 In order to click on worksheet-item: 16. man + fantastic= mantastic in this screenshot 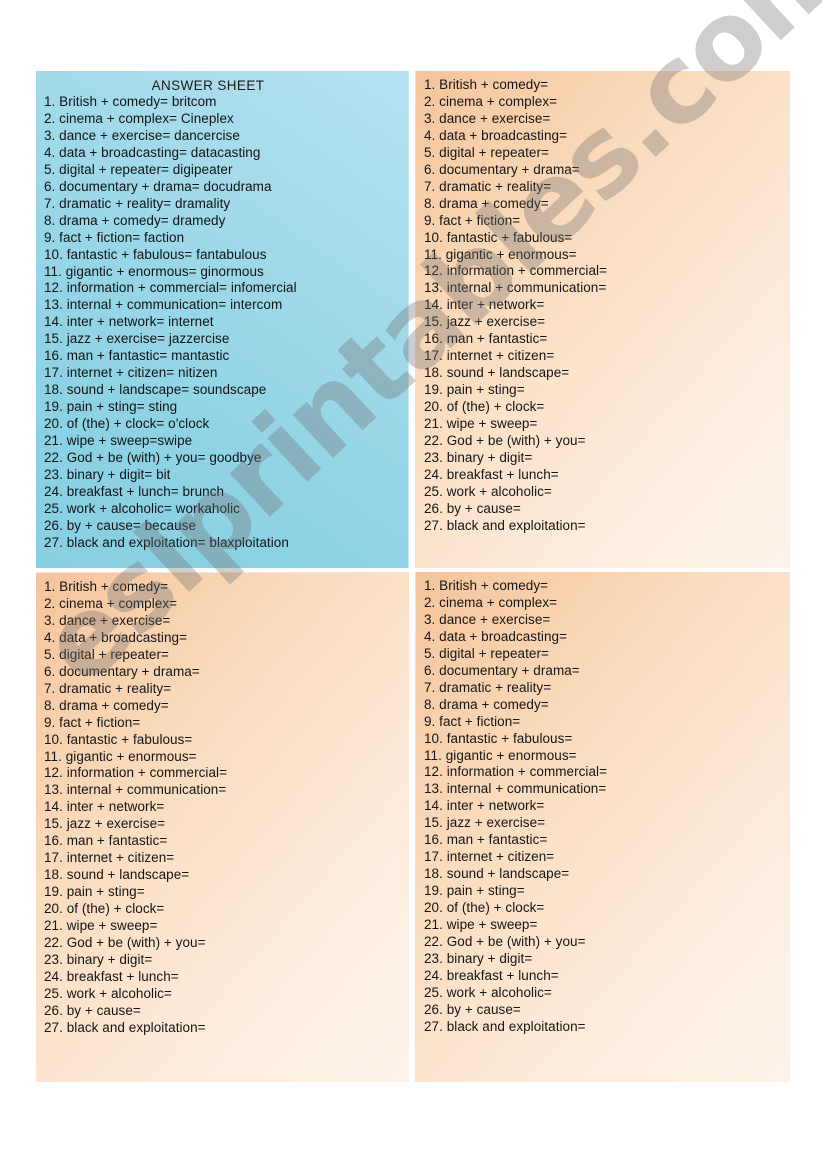, I will do `click(137, 356)`.